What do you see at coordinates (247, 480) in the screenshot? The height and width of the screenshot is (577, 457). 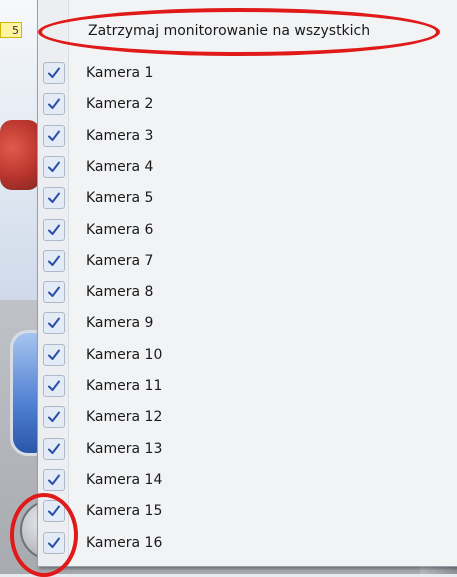 I see `menu-item-camera: Kamera 14` at bounding box center [247, 480].